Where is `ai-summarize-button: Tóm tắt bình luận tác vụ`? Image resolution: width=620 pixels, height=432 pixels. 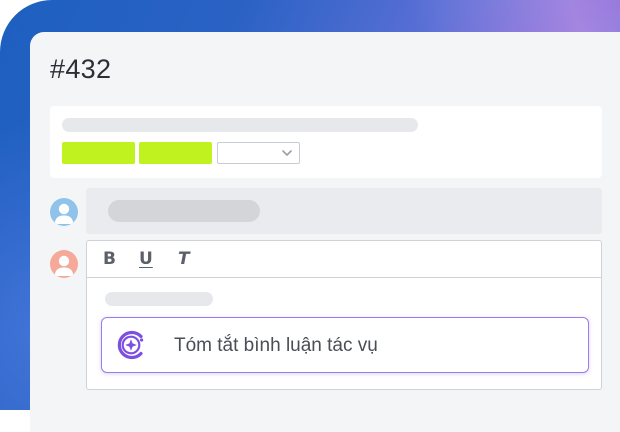 ai-summarize-button: Tóm tắt bình luận tác vụ is located at coordinates (345, 345).